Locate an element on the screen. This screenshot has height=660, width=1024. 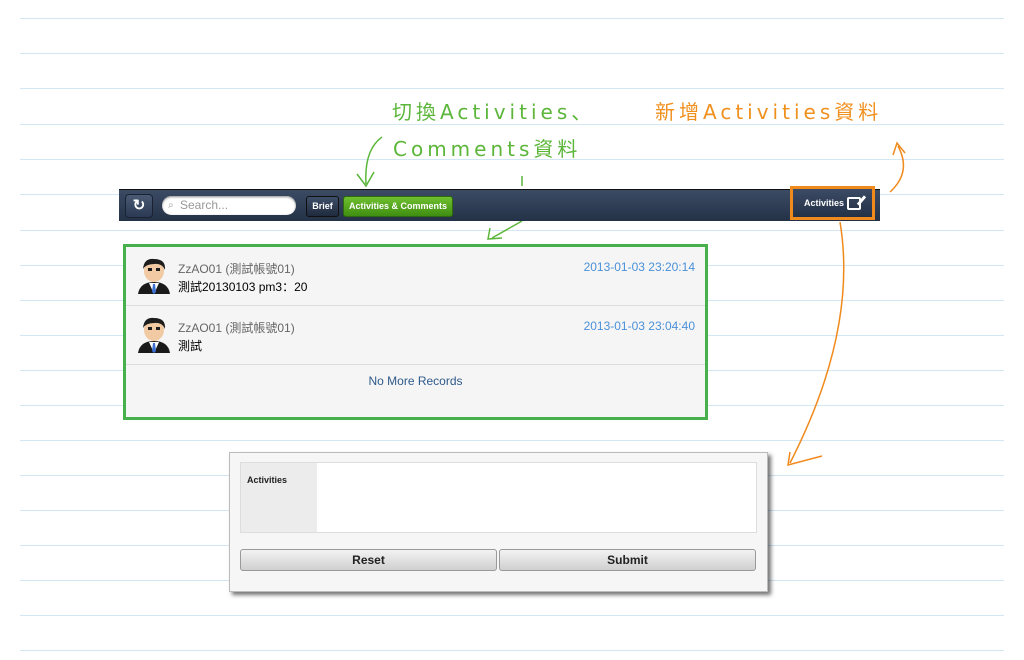
add-activities-button: Activities is located at coordinates (832, 203).